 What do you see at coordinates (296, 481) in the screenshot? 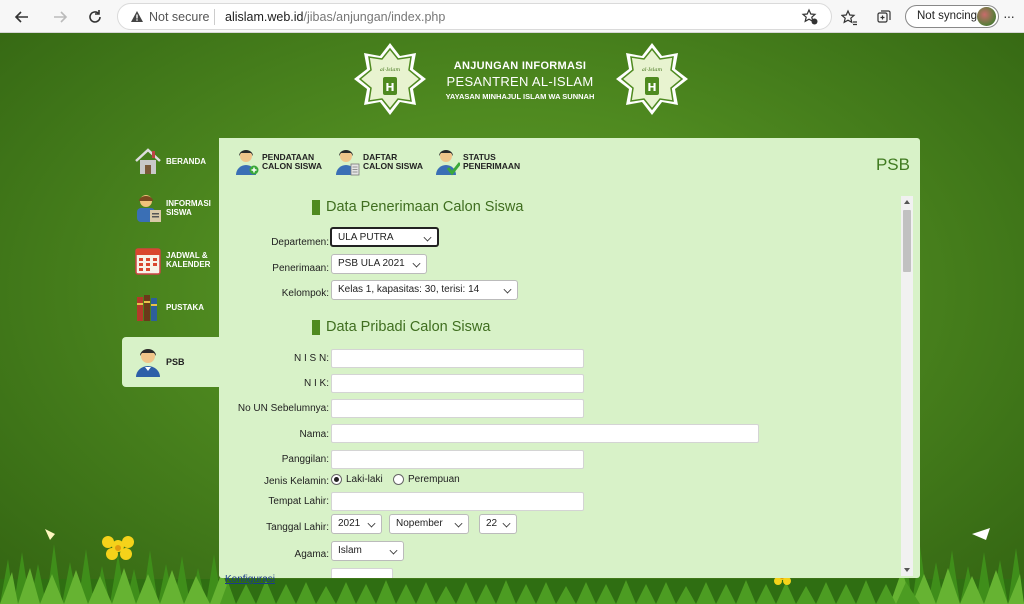
I see `jenis-kelamin-label: Jenis Kelamin:` at bounding box center [296, 481].